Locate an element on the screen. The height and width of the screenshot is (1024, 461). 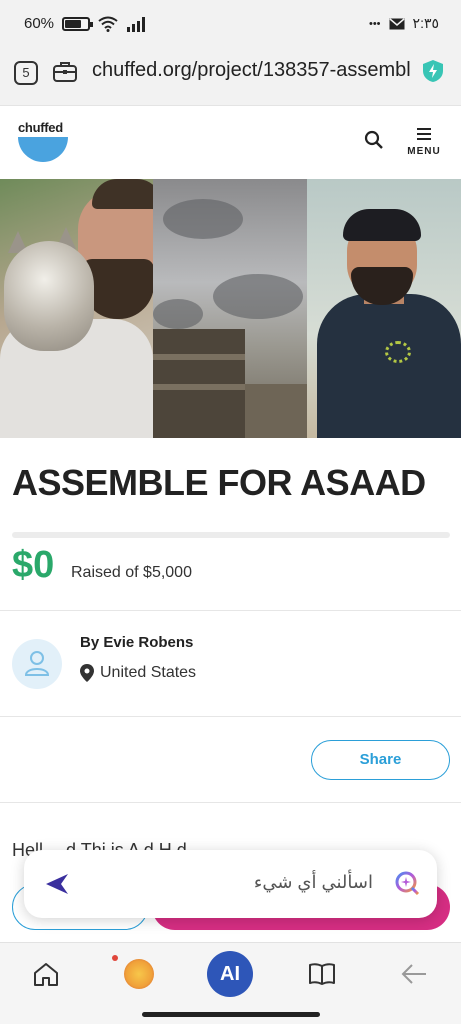
battery-percent: 60% is located at coordinates (39, 23).